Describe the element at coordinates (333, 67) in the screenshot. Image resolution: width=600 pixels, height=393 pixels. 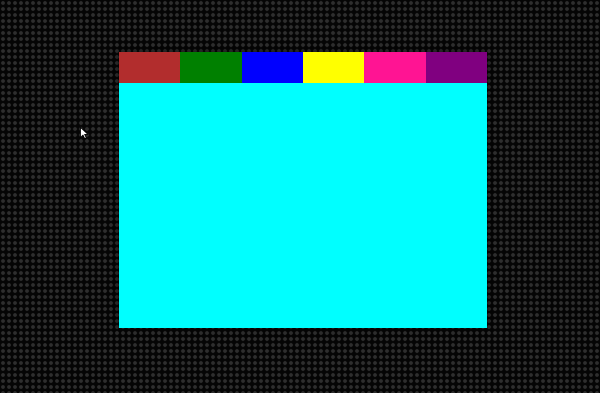
I see `color-tab-yellow` at that location.